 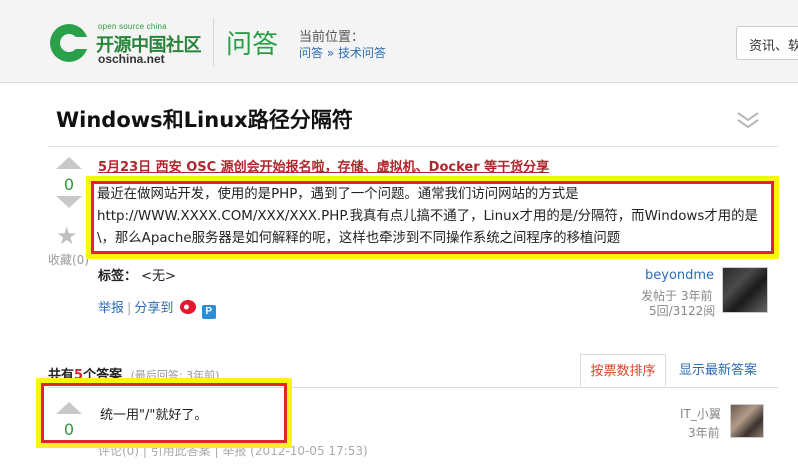 I want to click on tab-sort-by-votes: 按票数排序, so click(x=623, y=370).